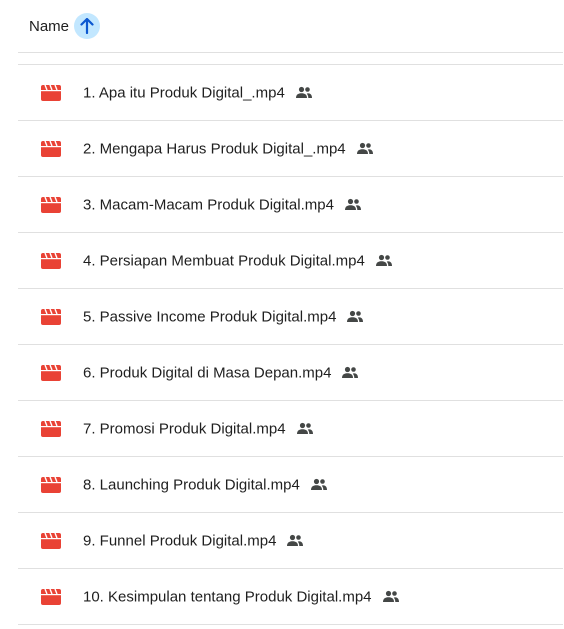 This screenshot has width=564, height=629. What do you see at coordinates (207, 372) in the screenshot?
I see `file-name-text: 6. Produk Digital di Masa Depan.mp4` at bounding box center [207, 372].